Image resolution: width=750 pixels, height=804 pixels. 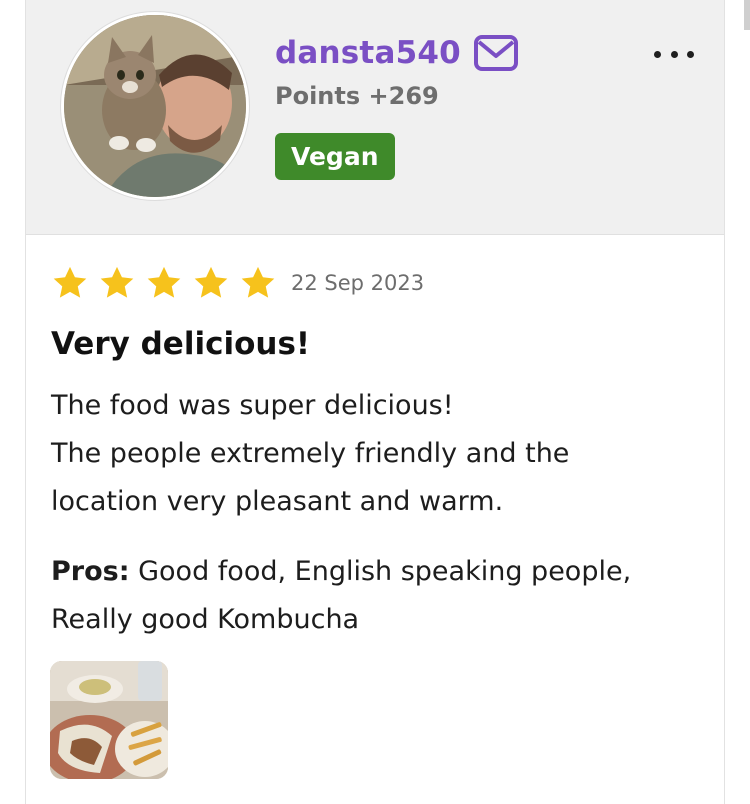 What do you see at coordinates (747, 15) in the screenshot?
I see `scrollbar` at bounding box center [747, 15].